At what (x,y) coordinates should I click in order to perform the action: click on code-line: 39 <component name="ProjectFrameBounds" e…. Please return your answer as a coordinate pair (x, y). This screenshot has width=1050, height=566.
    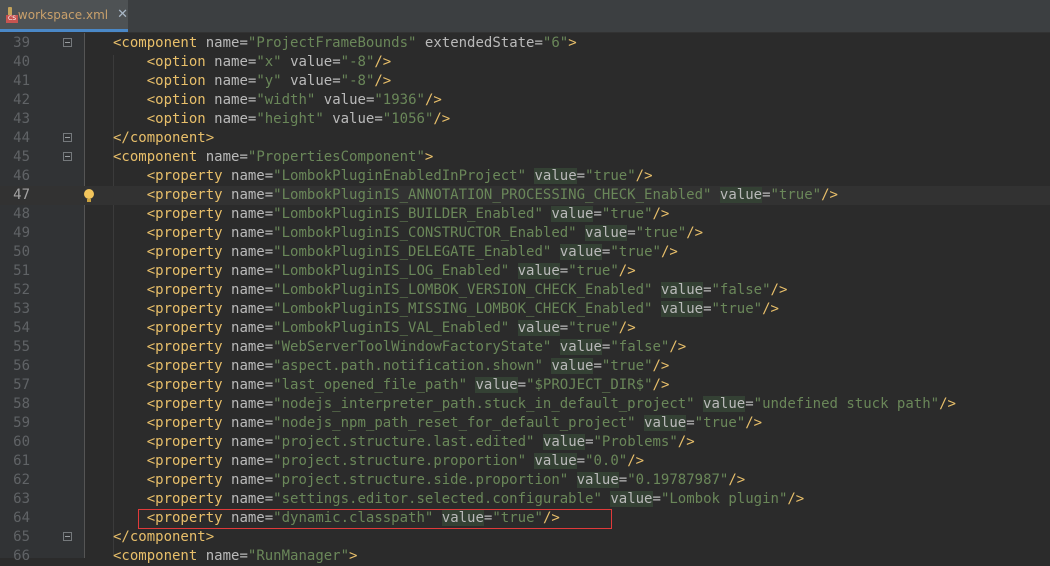
    Looking at the image, I should click on (525, 43).